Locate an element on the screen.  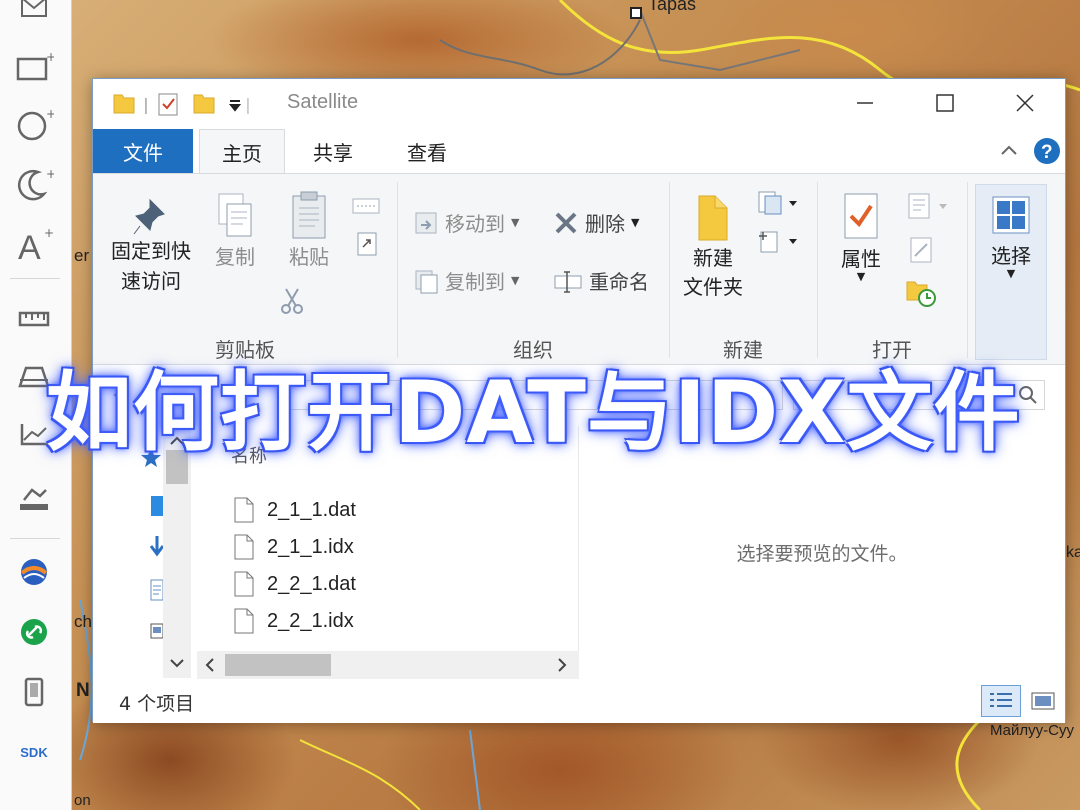
tab-home: 主页 is located at coordinates (242, 151).